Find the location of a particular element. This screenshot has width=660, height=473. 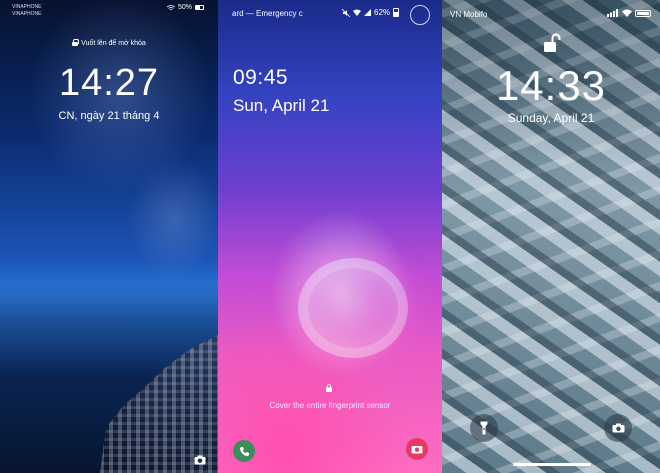

phone-shortcut-button is located at coordinates (244, 451).